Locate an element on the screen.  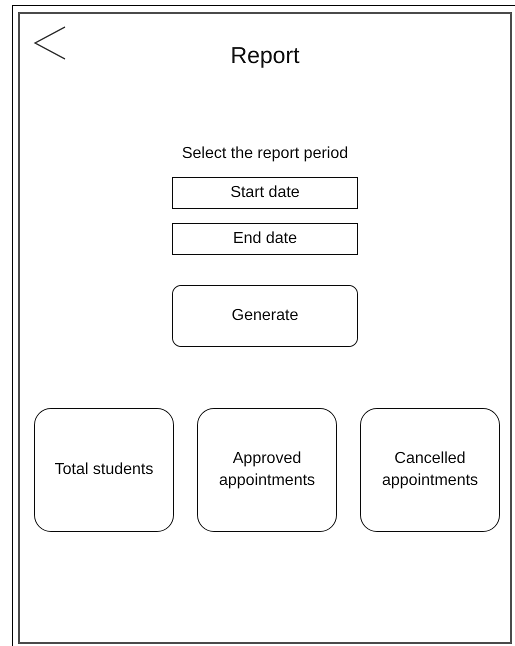
report-card: Total students is located at coordinates (104, 470).